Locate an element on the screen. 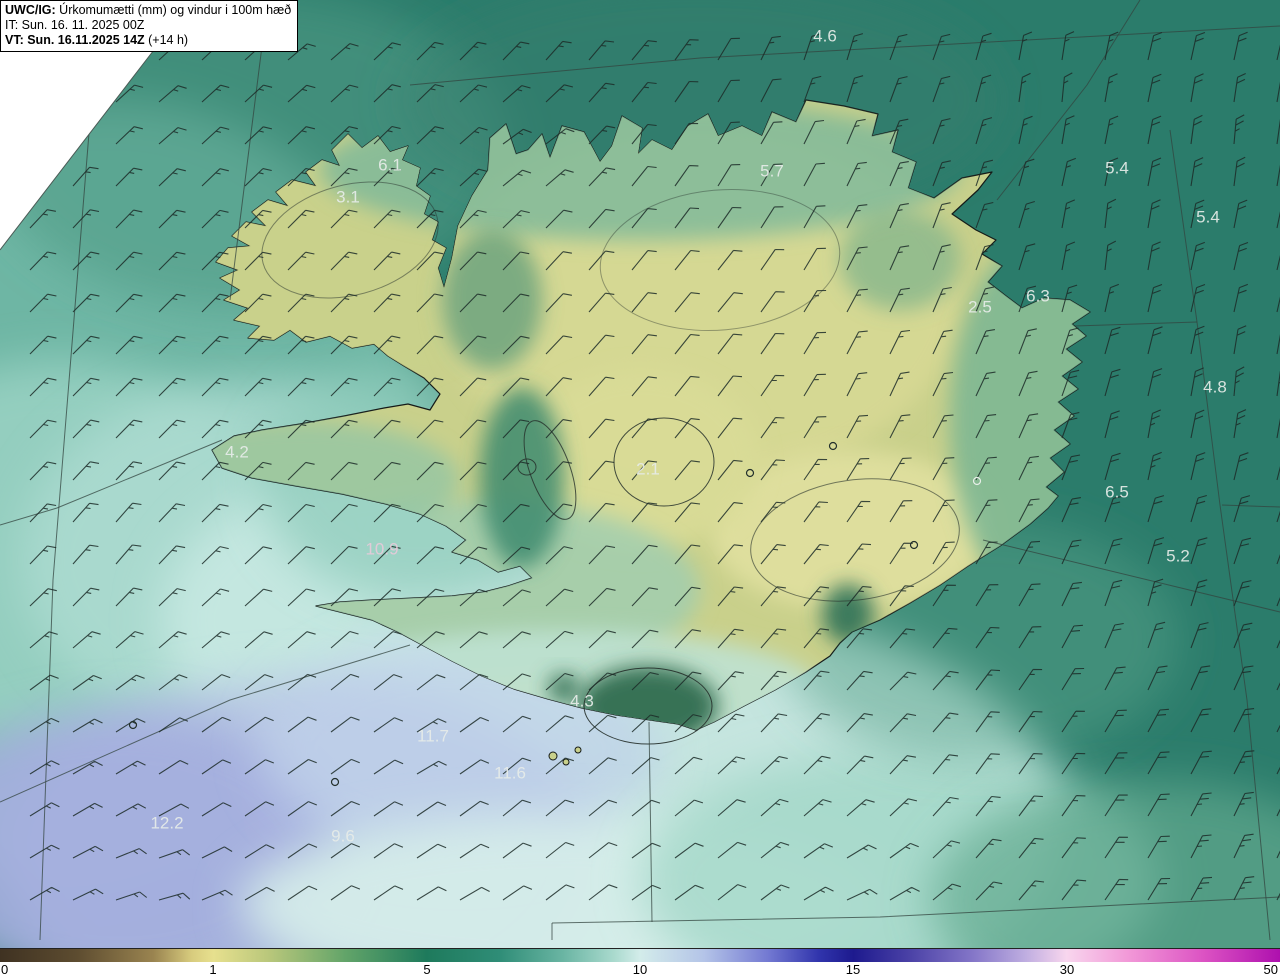 The image size is (1280, 978). precip-value-label: 10.9 is located at coordinates (381, 548).